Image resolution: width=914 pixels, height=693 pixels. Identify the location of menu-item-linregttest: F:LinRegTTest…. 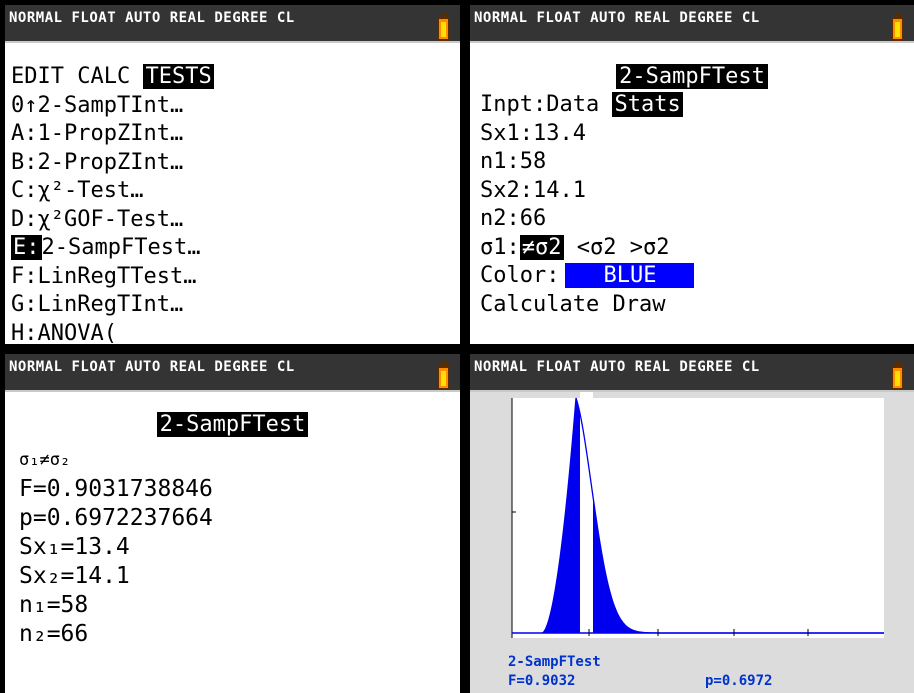
(112, 277).